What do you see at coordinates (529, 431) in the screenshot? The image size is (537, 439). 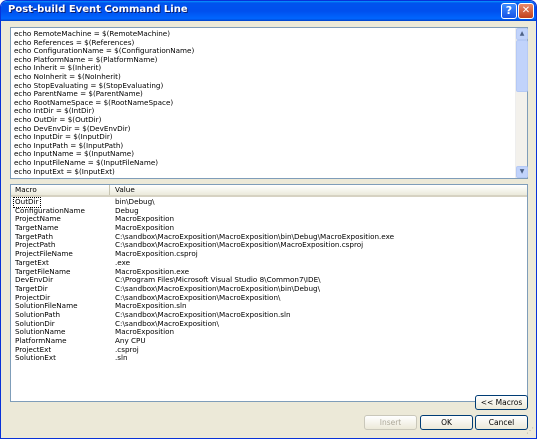 I see `resize-grip-icon: ⋰` at bounding box center [529, 431].